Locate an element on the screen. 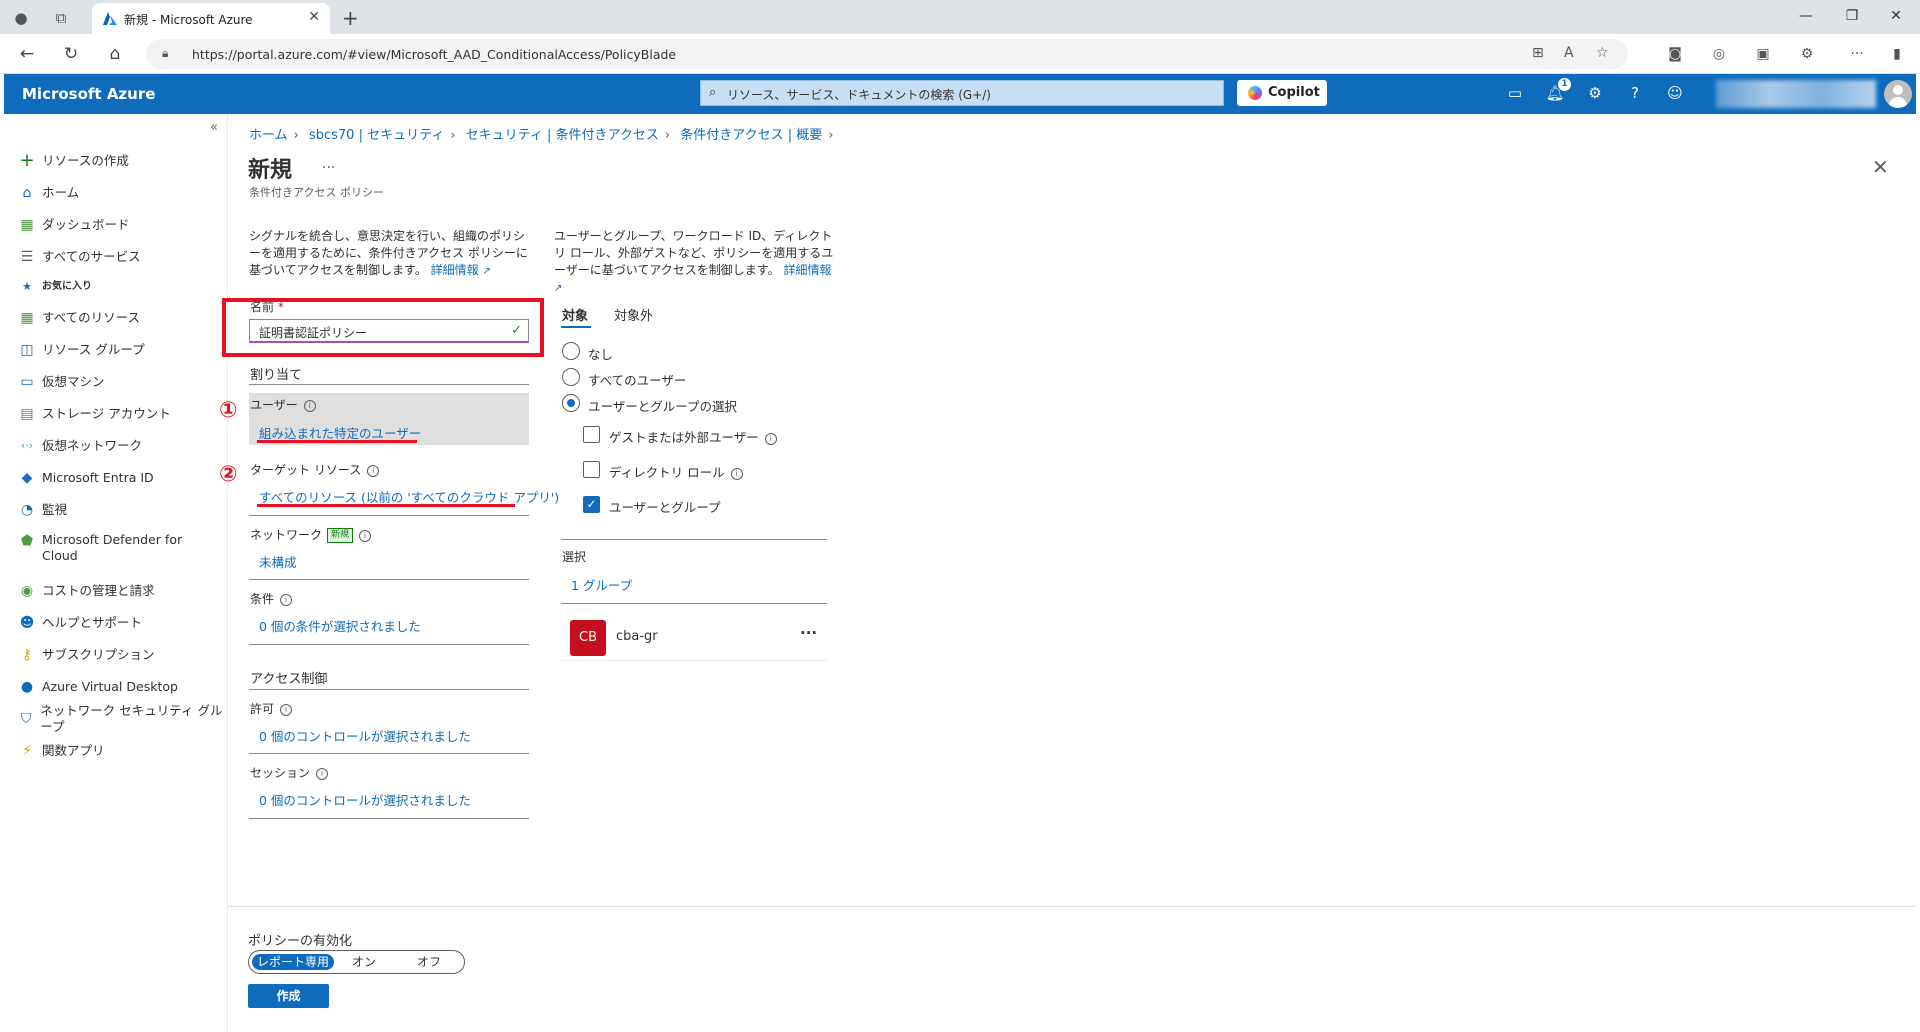 The width and height of the screenshot is (1920, 1032). extensions-puzzle-icon: ⚙ is located at coordinates (1807, 54).